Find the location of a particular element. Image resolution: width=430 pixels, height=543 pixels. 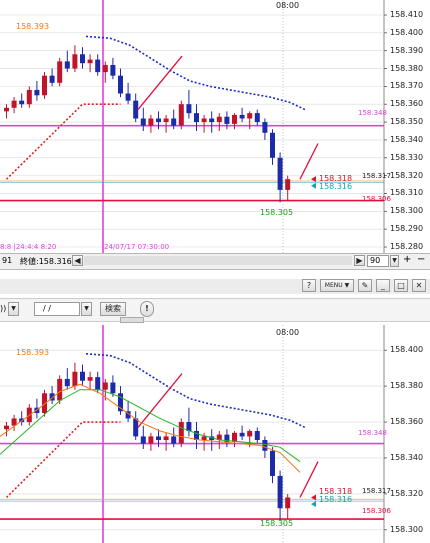

help-button: ? is located at coordinates (309, 285).